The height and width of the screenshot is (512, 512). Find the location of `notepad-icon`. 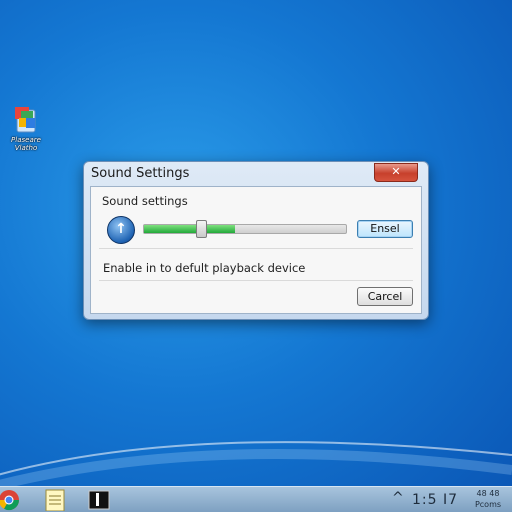

notepad-icon is located at coordinates (56, 500).